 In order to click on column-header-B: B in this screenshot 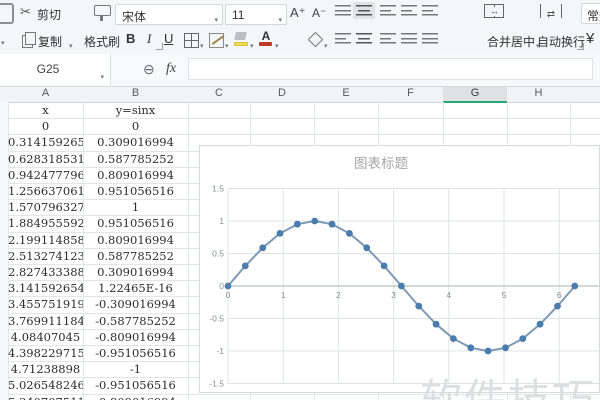, I will do `click(135, 93)`.